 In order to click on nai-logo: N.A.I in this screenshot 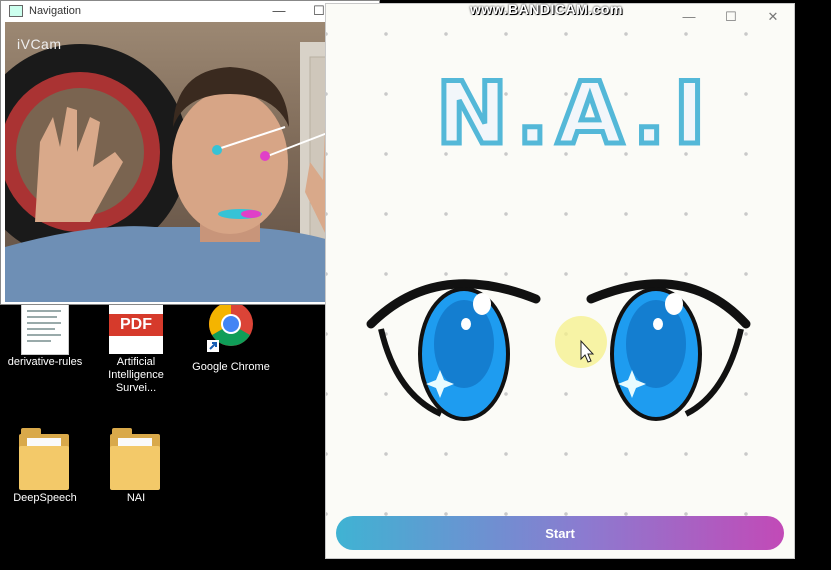, I will do `click(573, 114)`.